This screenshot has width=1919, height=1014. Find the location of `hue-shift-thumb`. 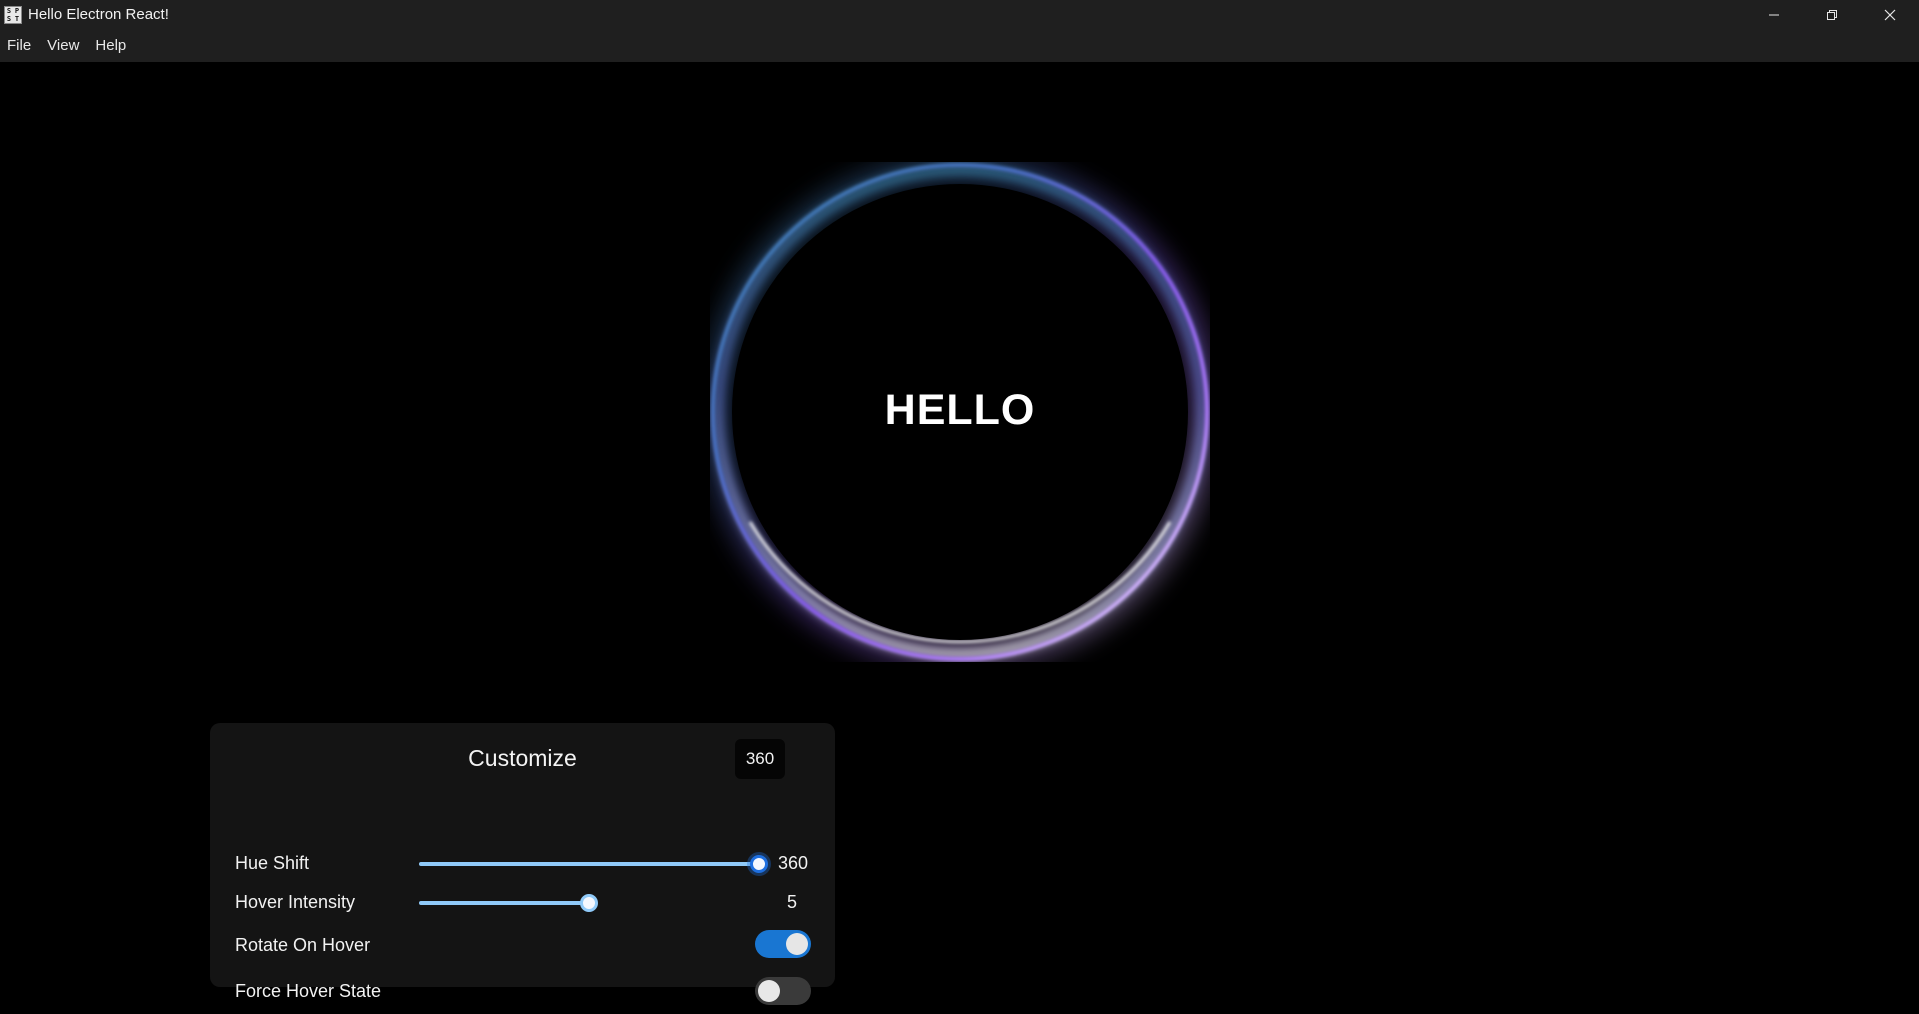

hue-shift-thumb is located at coordinates (759, 864).